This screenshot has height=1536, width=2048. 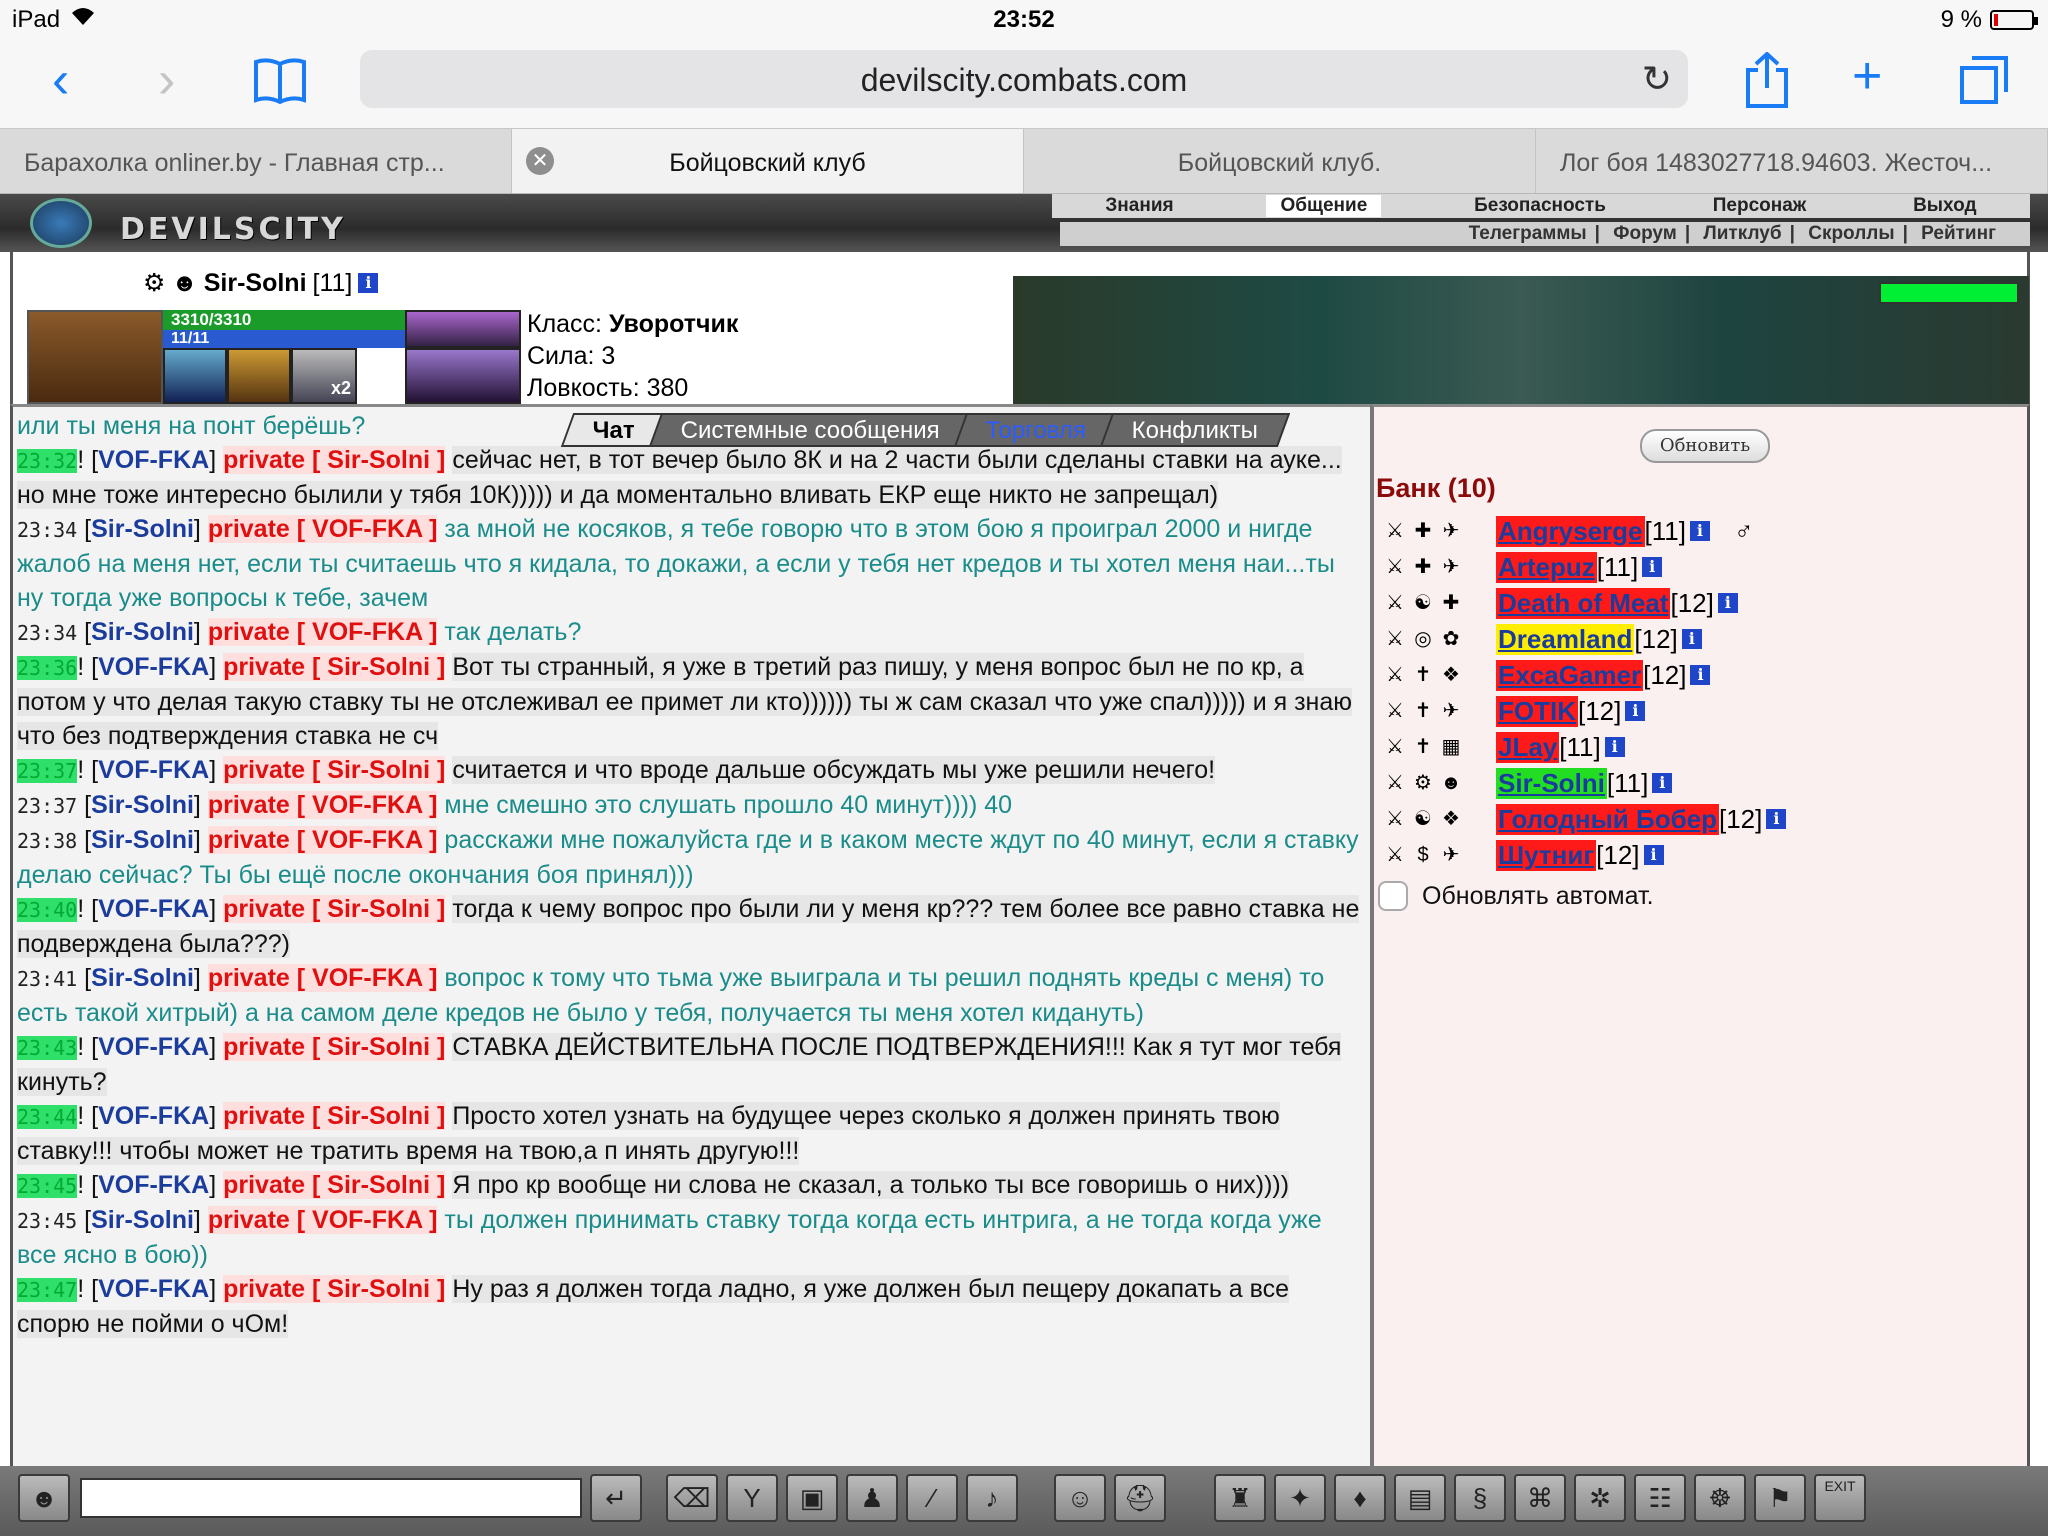 I want to click on message-time: 23:44, so click(x=47, y=1117).